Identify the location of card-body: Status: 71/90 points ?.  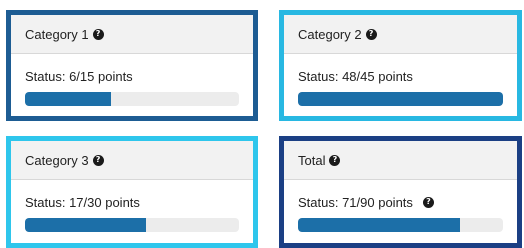
(400, 206).